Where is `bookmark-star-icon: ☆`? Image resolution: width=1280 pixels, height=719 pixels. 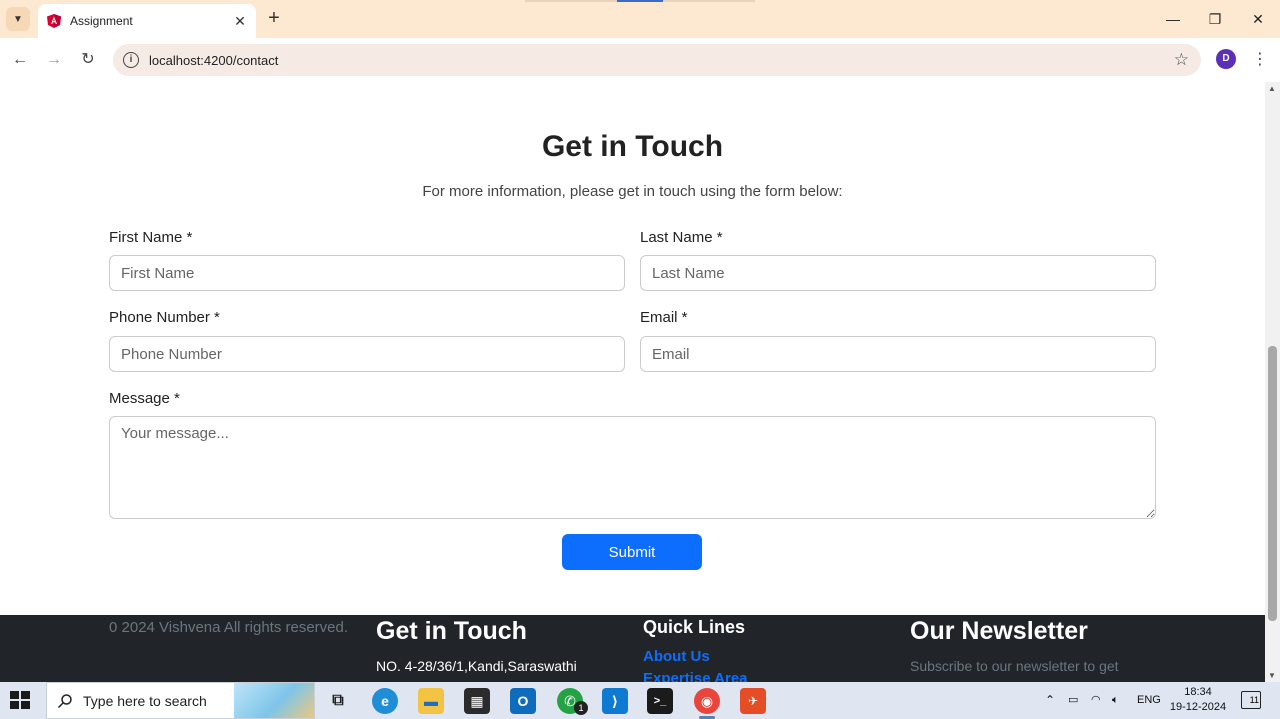 bookmark-star-icon: ☆ is located at coordinates (1181, 60).